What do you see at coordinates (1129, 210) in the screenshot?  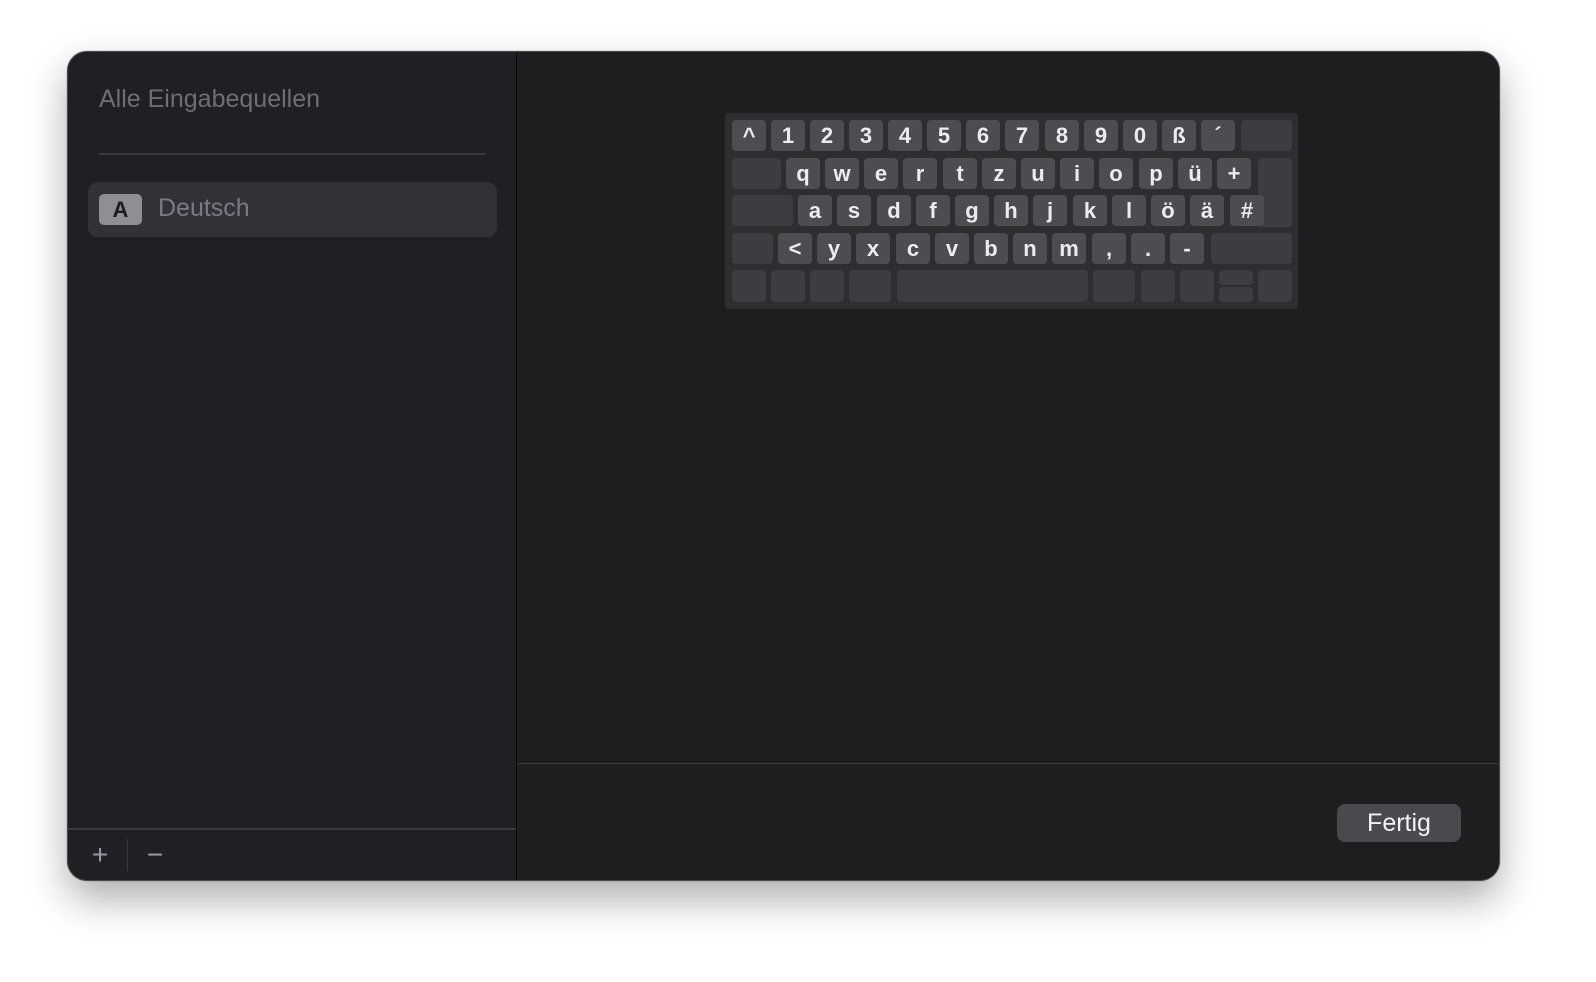 I see `key: l` at bounding box center [1129, 210].